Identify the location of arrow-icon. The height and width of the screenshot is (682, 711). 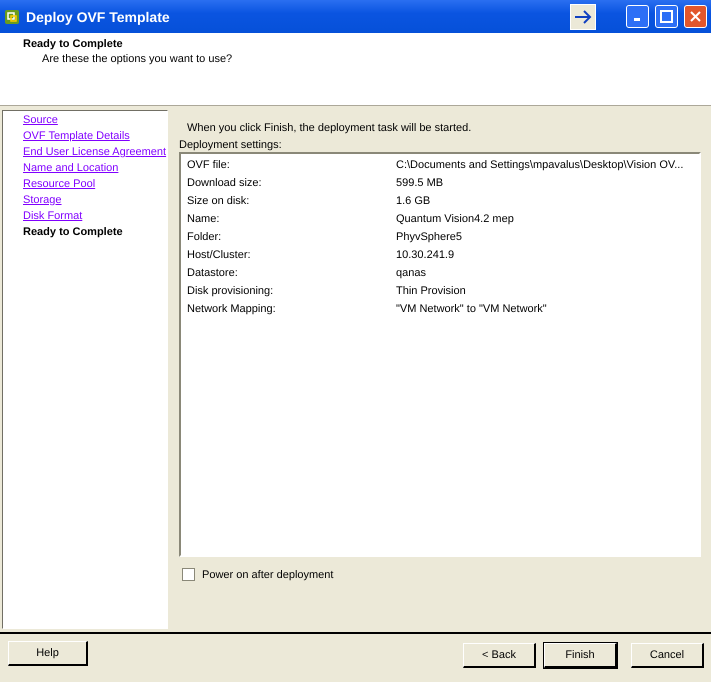
(583, 17).